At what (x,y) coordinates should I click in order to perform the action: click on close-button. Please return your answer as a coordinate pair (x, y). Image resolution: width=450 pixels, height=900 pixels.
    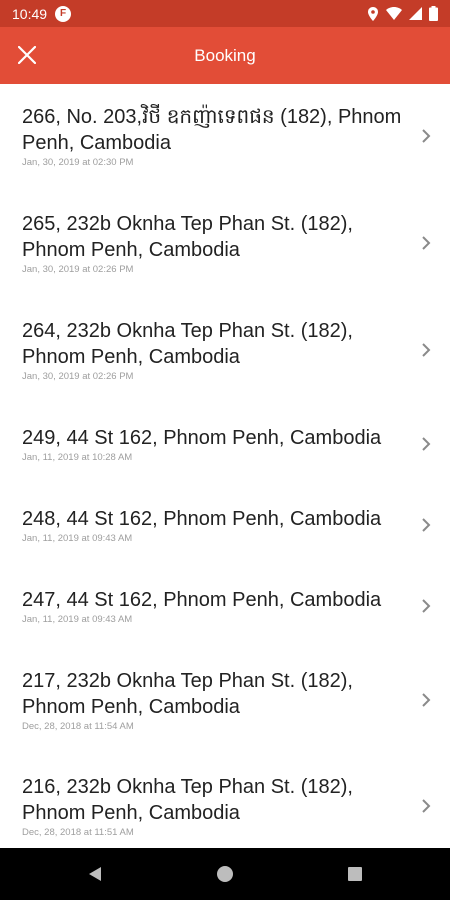
    Looking at the image, I should click on (27, 55).